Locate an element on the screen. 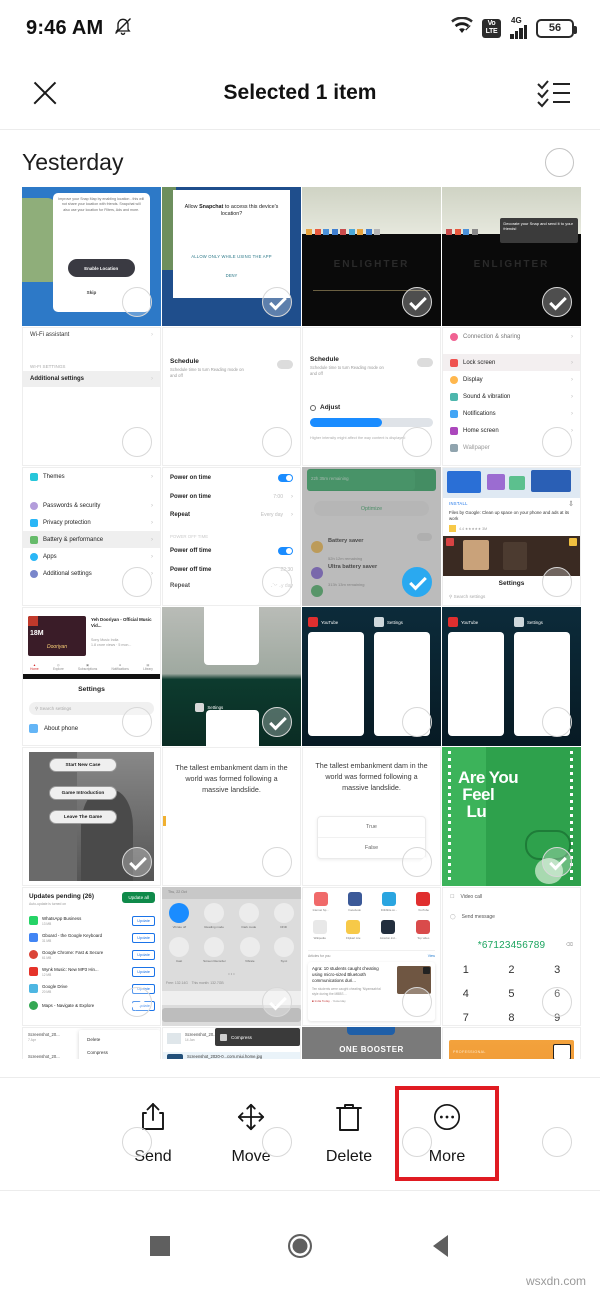 The height and width of the screenshot is (1300, 600). status-bar-left: 9:46 AM is located at coordinates (79, 28).